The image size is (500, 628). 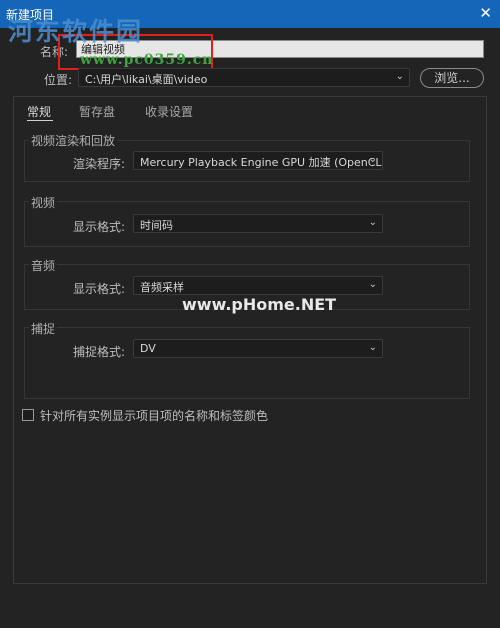 What do you see at coordinates (99, 164) in the screenshot?
I see `renderer-label: 渲染程序:` at bounding box center [99, 164].